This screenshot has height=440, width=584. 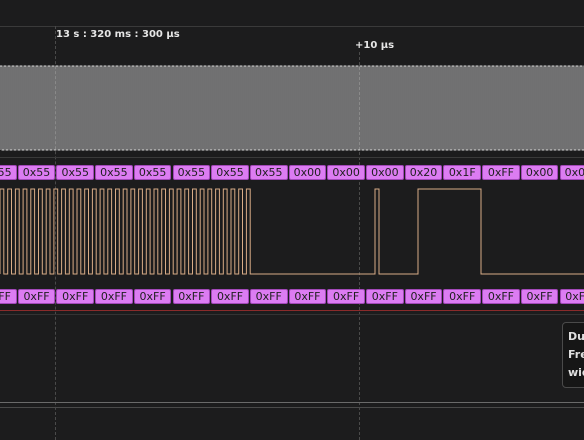 What do you see at coordinates (118, 34) in the screenshot?
I see `cursor-time-label: 13 s : 320 ms : 300 μs` at bounding box center [118, 34].